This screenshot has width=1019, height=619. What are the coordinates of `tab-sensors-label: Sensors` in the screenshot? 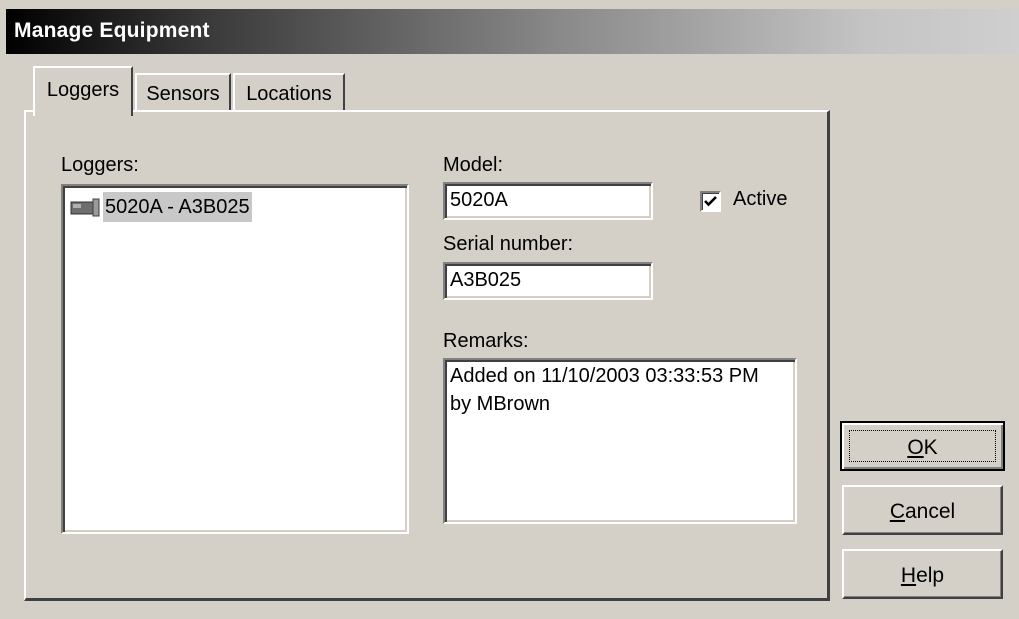 It's located at (183, 94).